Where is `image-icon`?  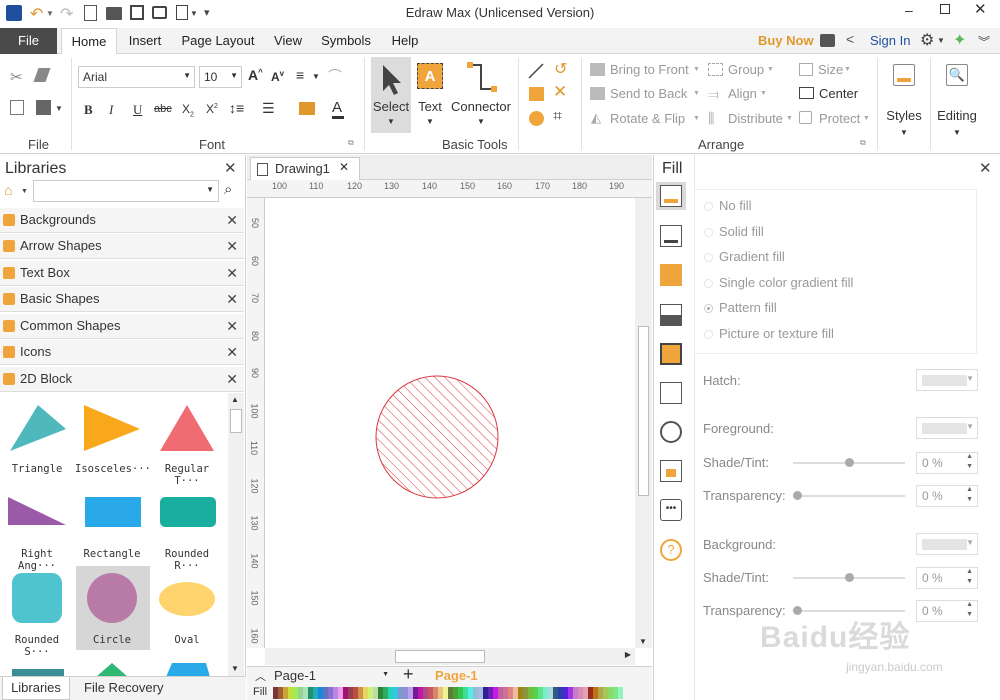 image-icon is located at coordinates (671, 315).